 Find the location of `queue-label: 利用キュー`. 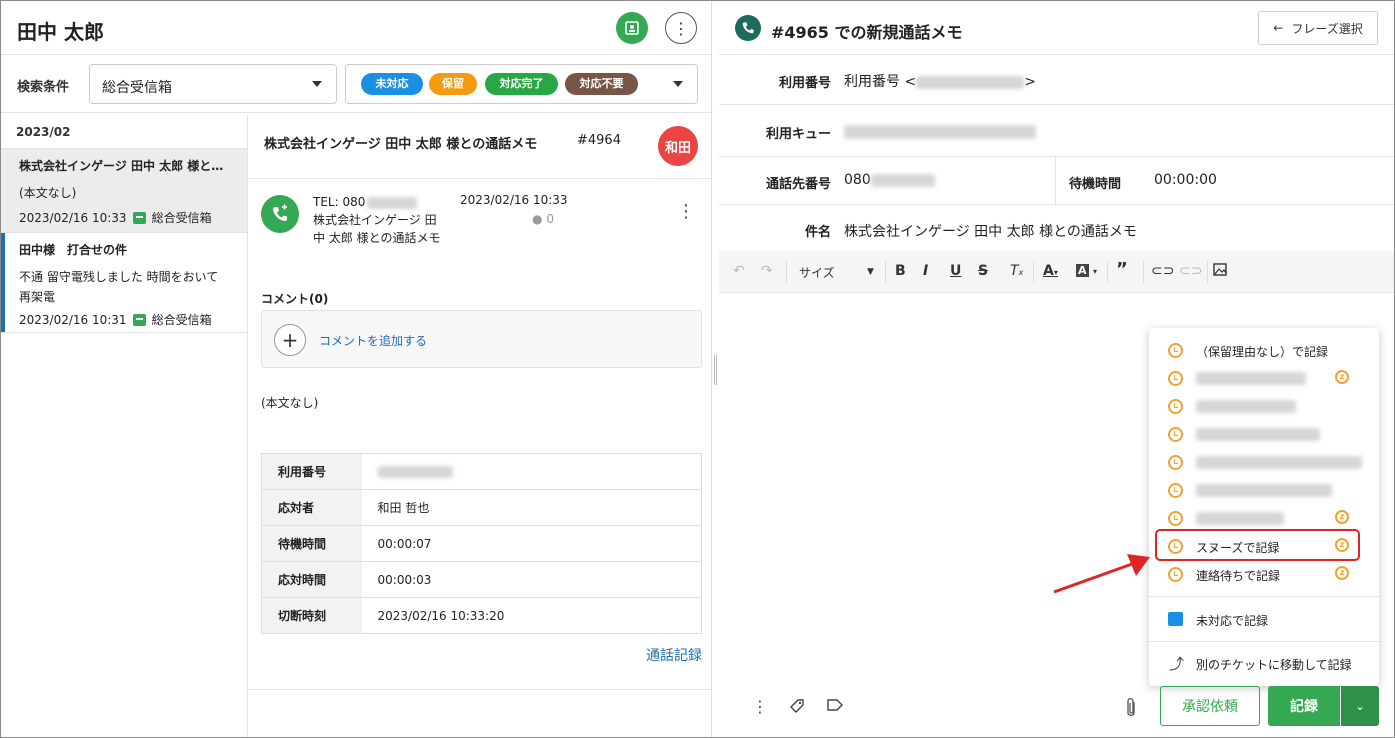

queue-label: 利用キュー is located at coordinates (798, 134).